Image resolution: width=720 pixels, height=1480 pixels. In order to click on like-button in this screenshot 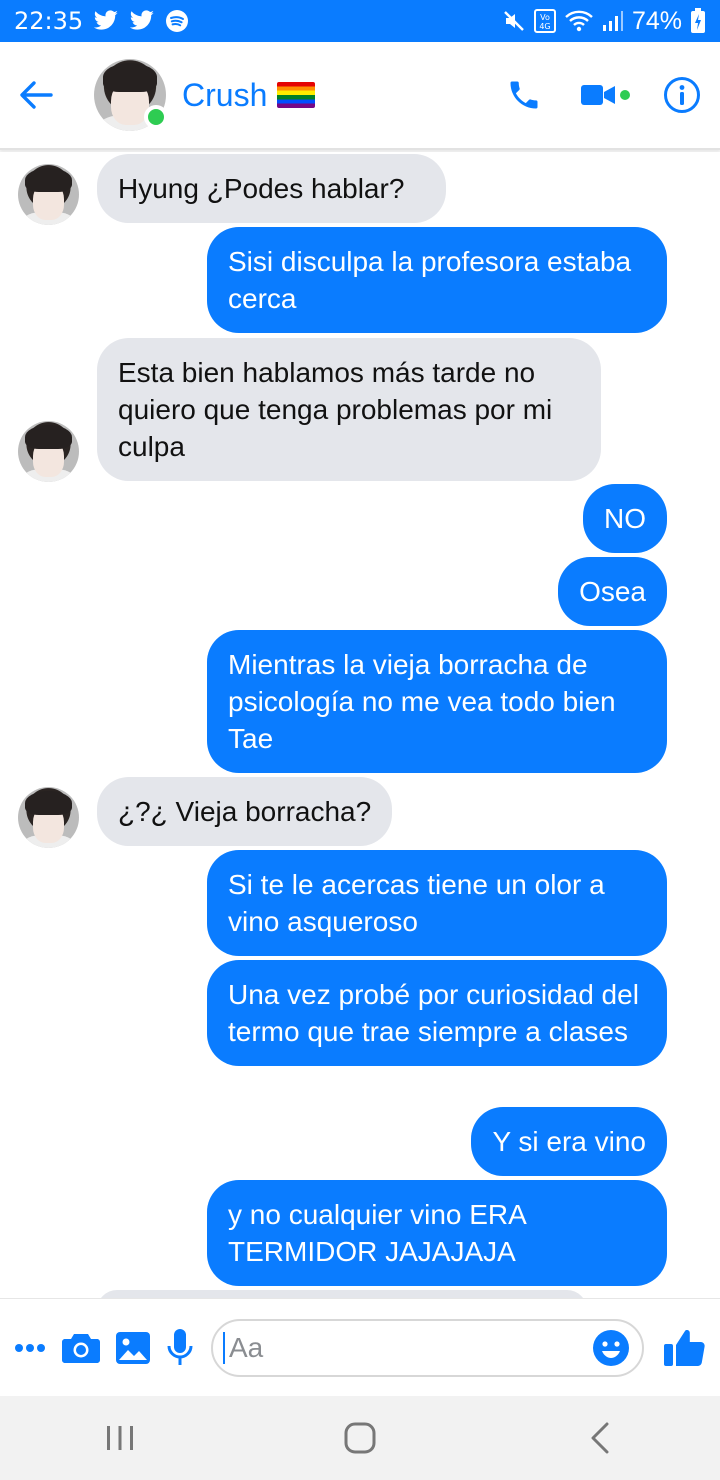, I will do `click(685, 1348)`.